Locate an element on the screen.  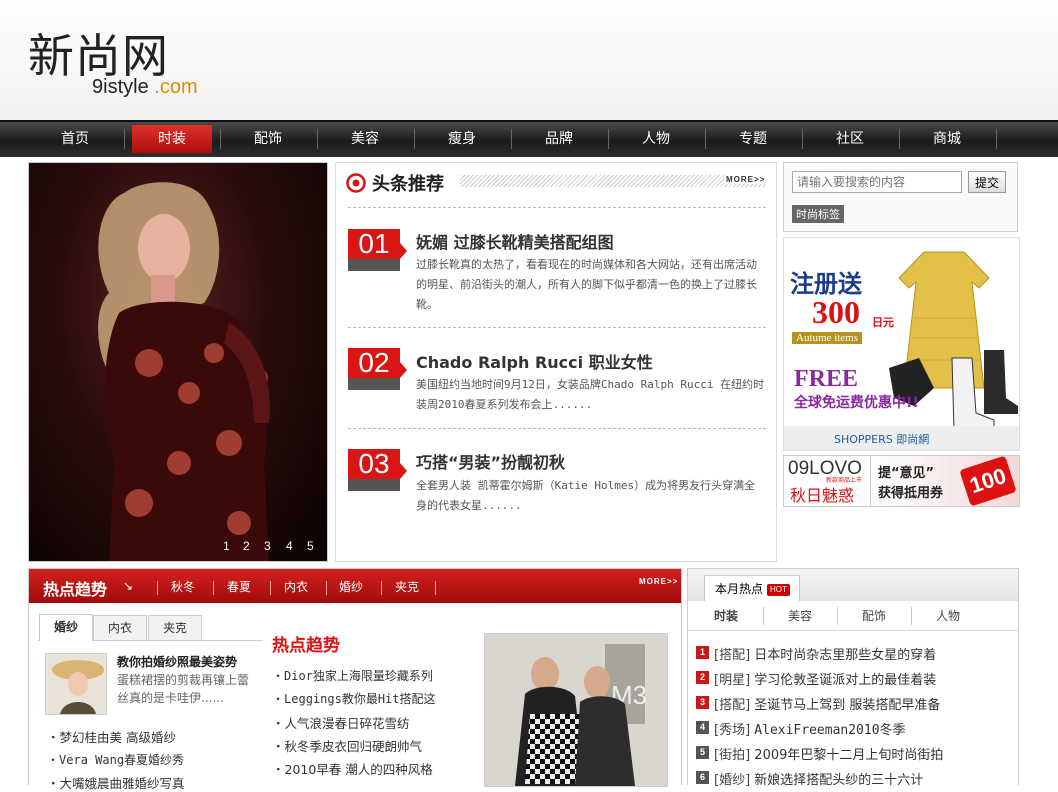
ad-unit: 日元 is located at coordinates (883, 322).